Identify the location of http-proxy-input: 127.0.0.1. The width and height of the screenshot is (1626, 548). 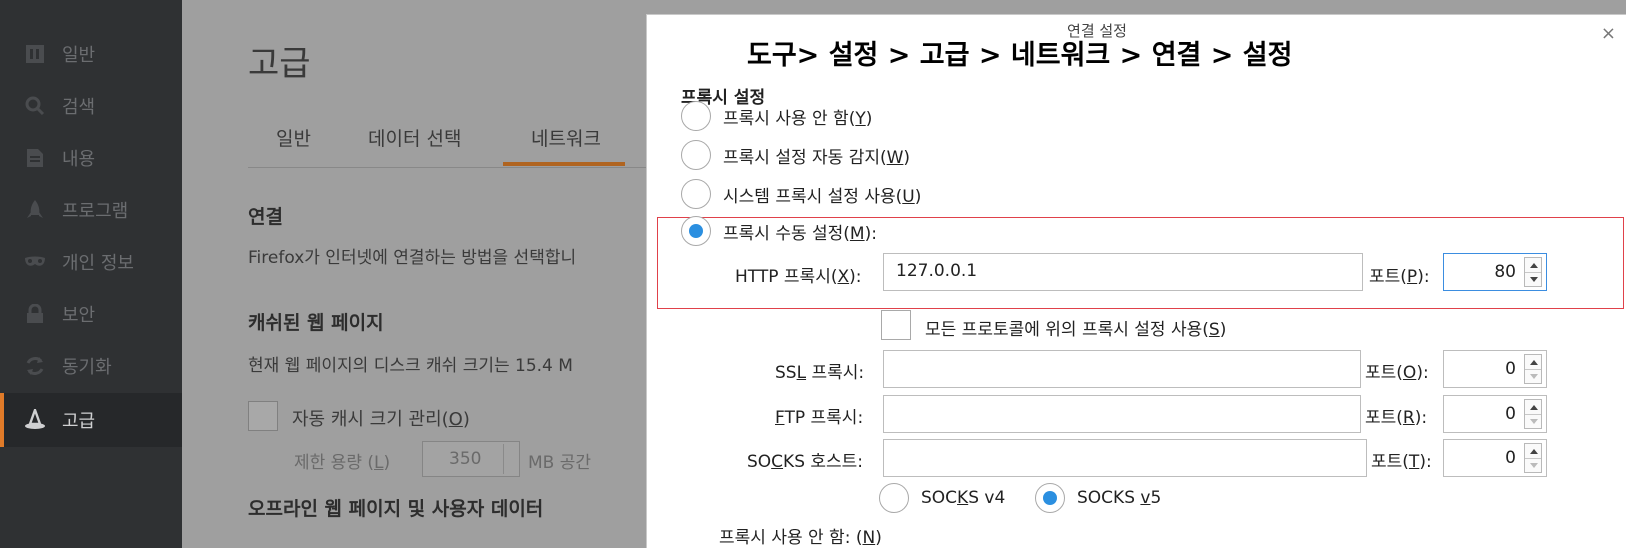
(1123, 272).